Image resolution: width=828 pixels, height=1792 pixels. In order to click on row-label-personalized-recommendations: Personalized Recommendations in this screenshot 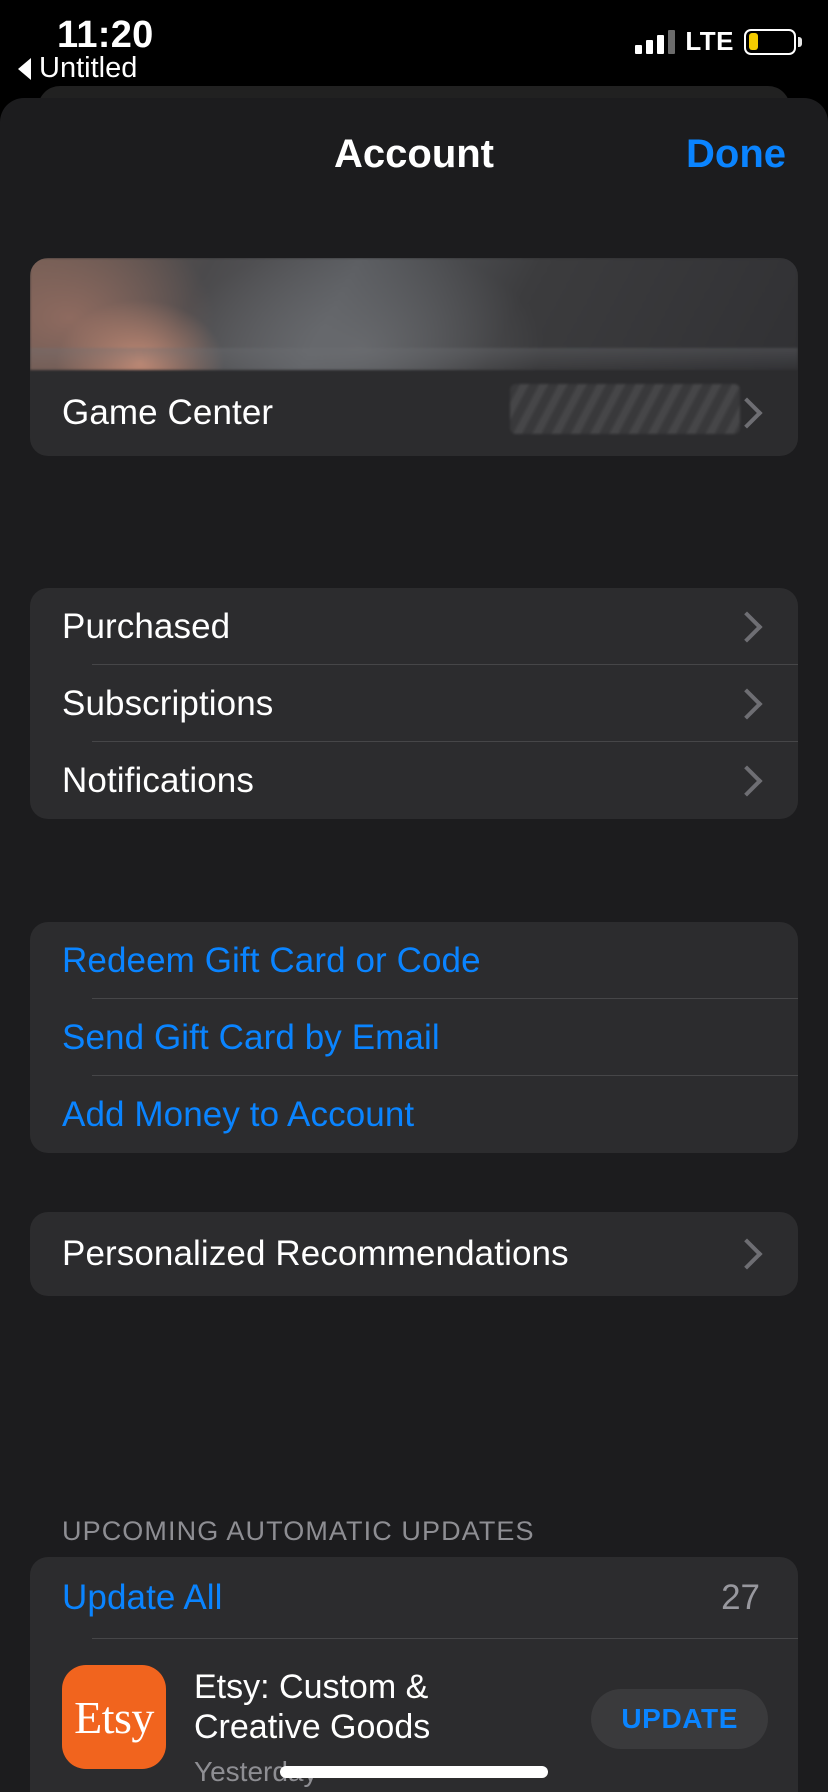, I will do `click(315, 1253)`.